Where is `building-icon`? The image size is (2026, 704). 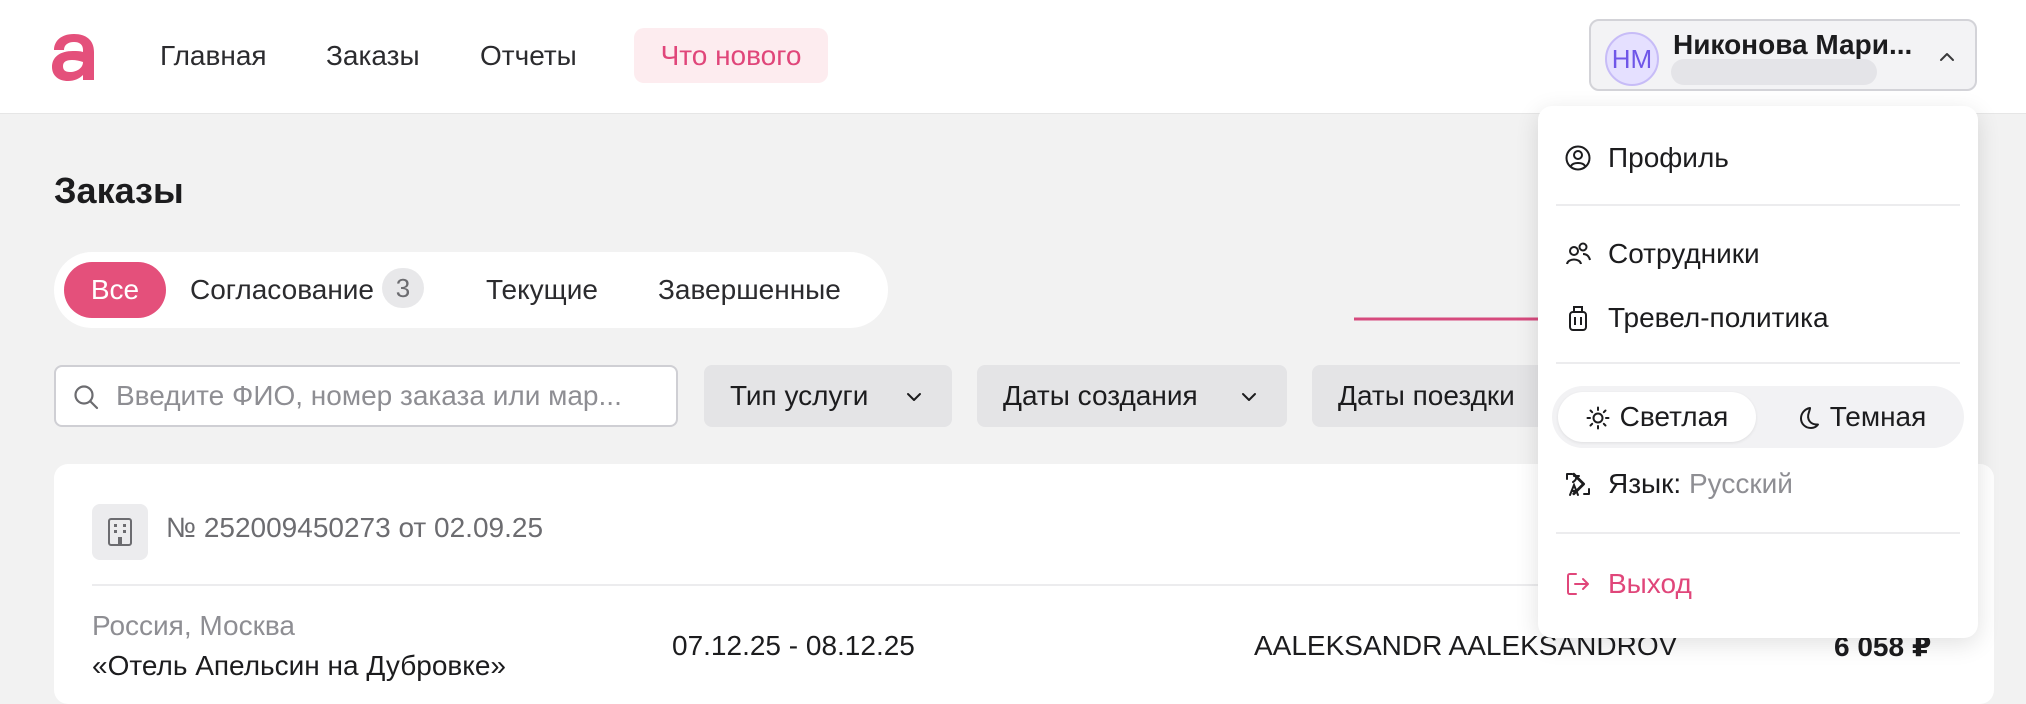
building-icon is located at coordinates (120, 532).